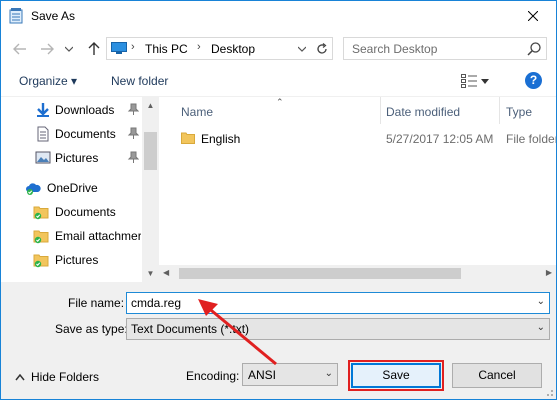 This screenshot has width=557, height=400. What do you see at coordinates (534, 49) in the screenshot?
I see `search-icon` at bounding box center [534, 49].